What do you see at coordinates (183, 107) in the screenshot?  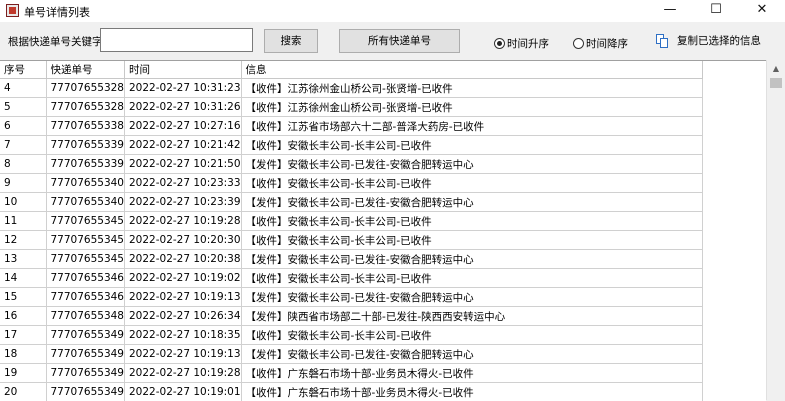 I see `cell-time: 2022-02-27 10:31:26` at bounding box center [183, 107].